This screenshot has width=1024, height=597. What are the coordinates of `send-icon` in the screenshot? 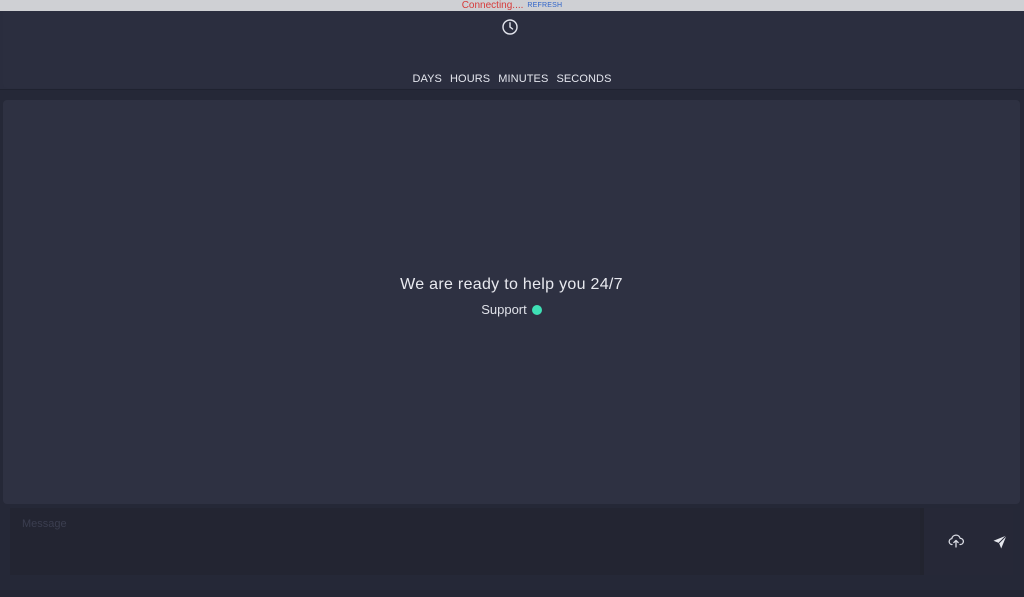 It's located at (1000, 542).